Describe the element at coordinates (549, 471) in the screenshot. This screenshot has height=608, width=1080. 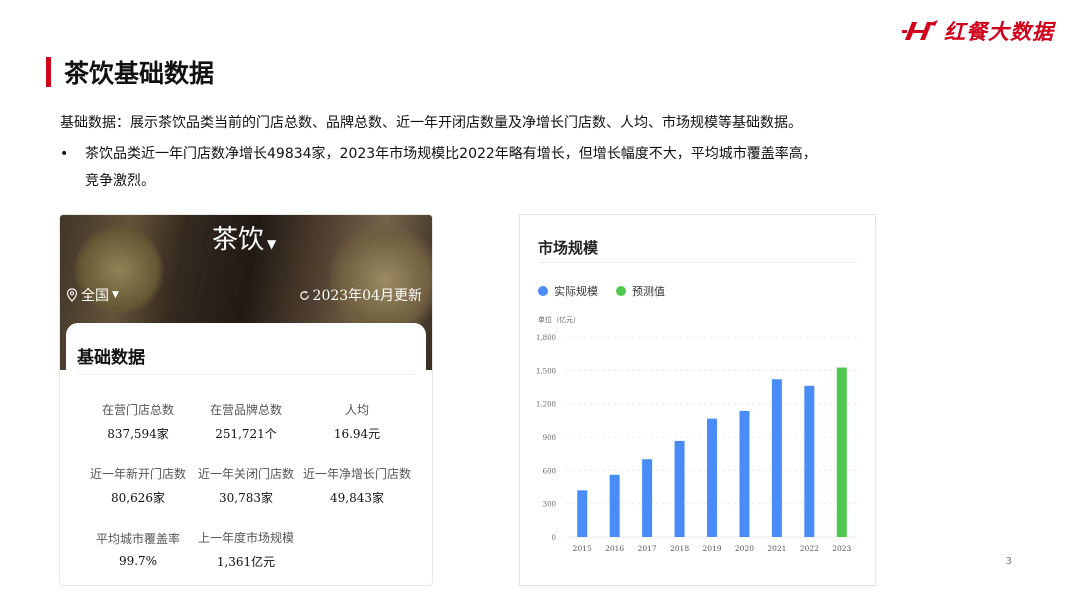
I see `y-tick-label: 600` at that location.